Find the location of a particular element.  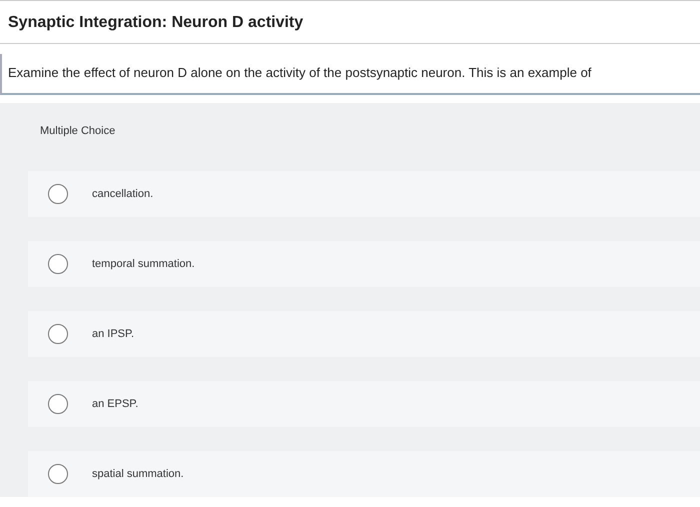

answer-option: spatial summation. is located at coordinates (364, 474).